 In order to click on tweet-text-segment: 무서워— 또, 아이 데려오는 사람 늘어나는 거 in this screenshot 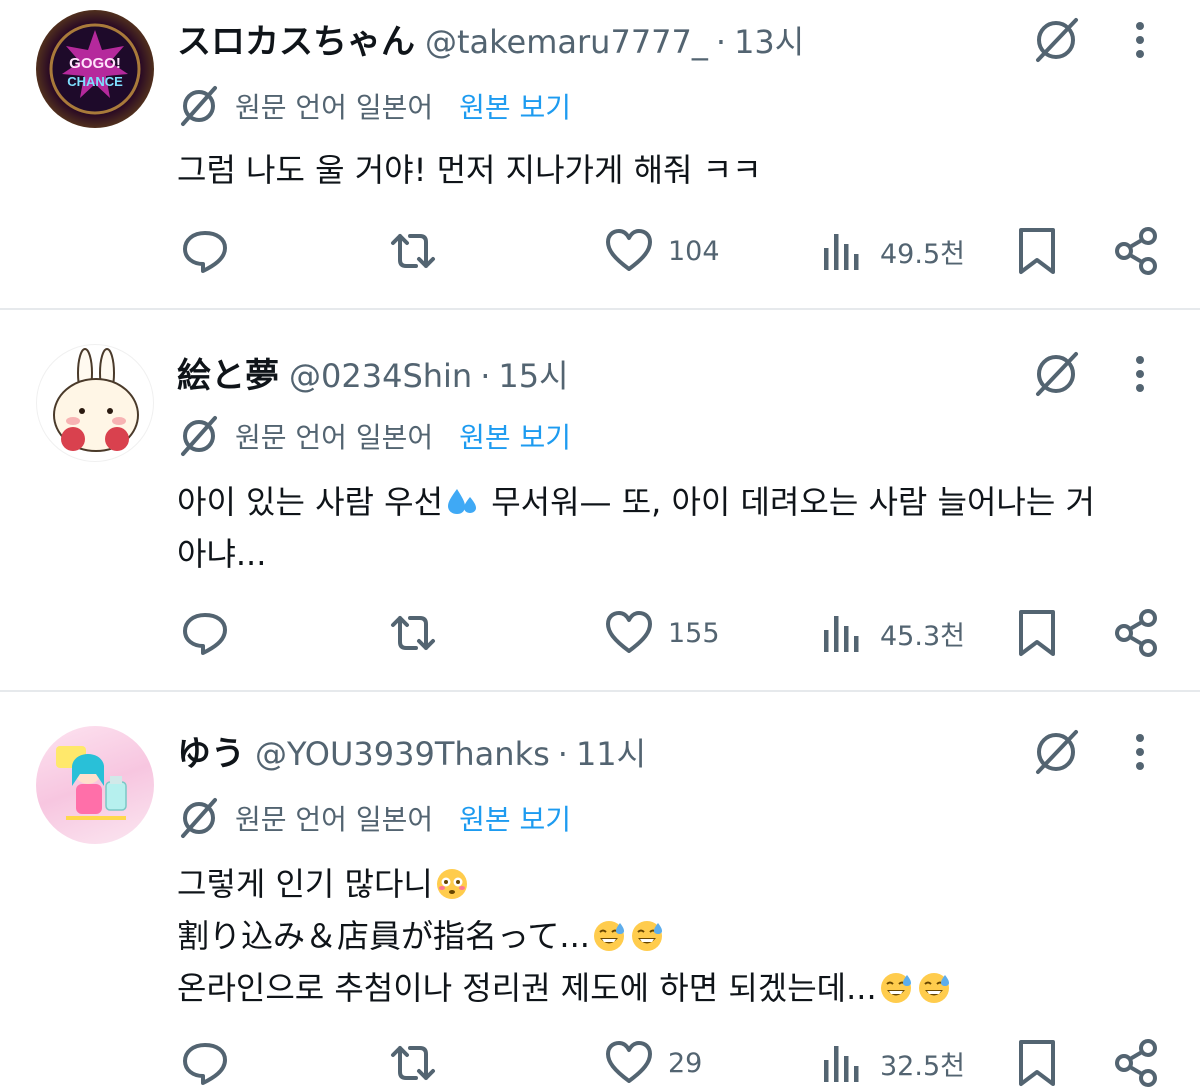, I will do `click(793, 502)`.